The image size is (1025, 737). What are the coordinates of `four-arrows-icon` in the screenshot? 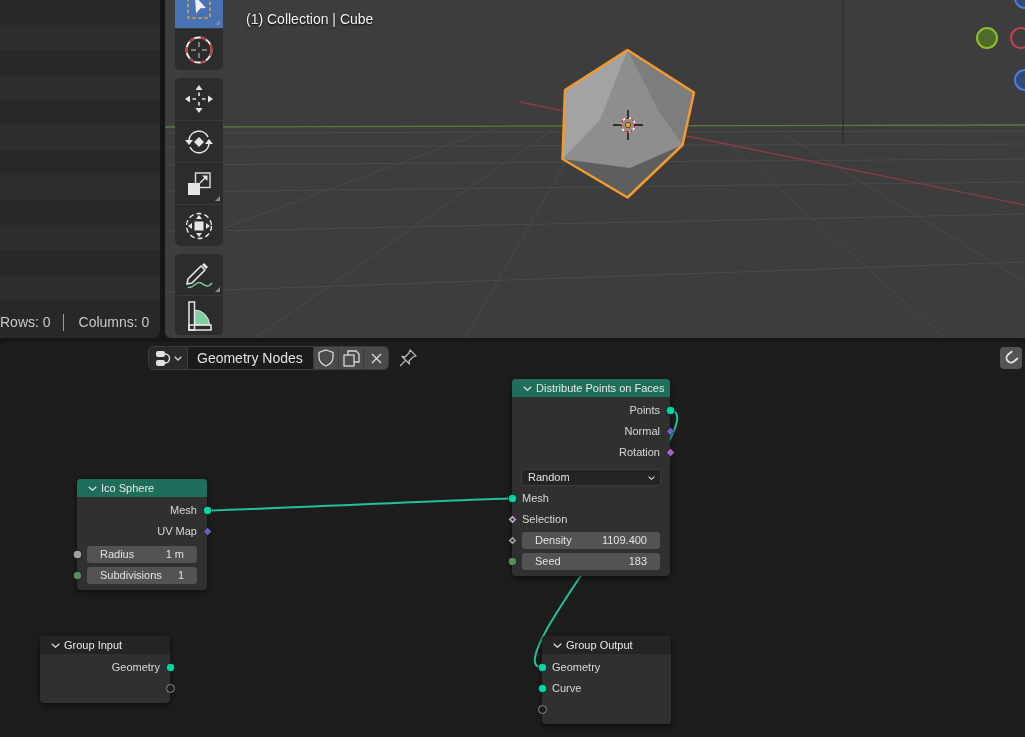 It's located at (199, 99).